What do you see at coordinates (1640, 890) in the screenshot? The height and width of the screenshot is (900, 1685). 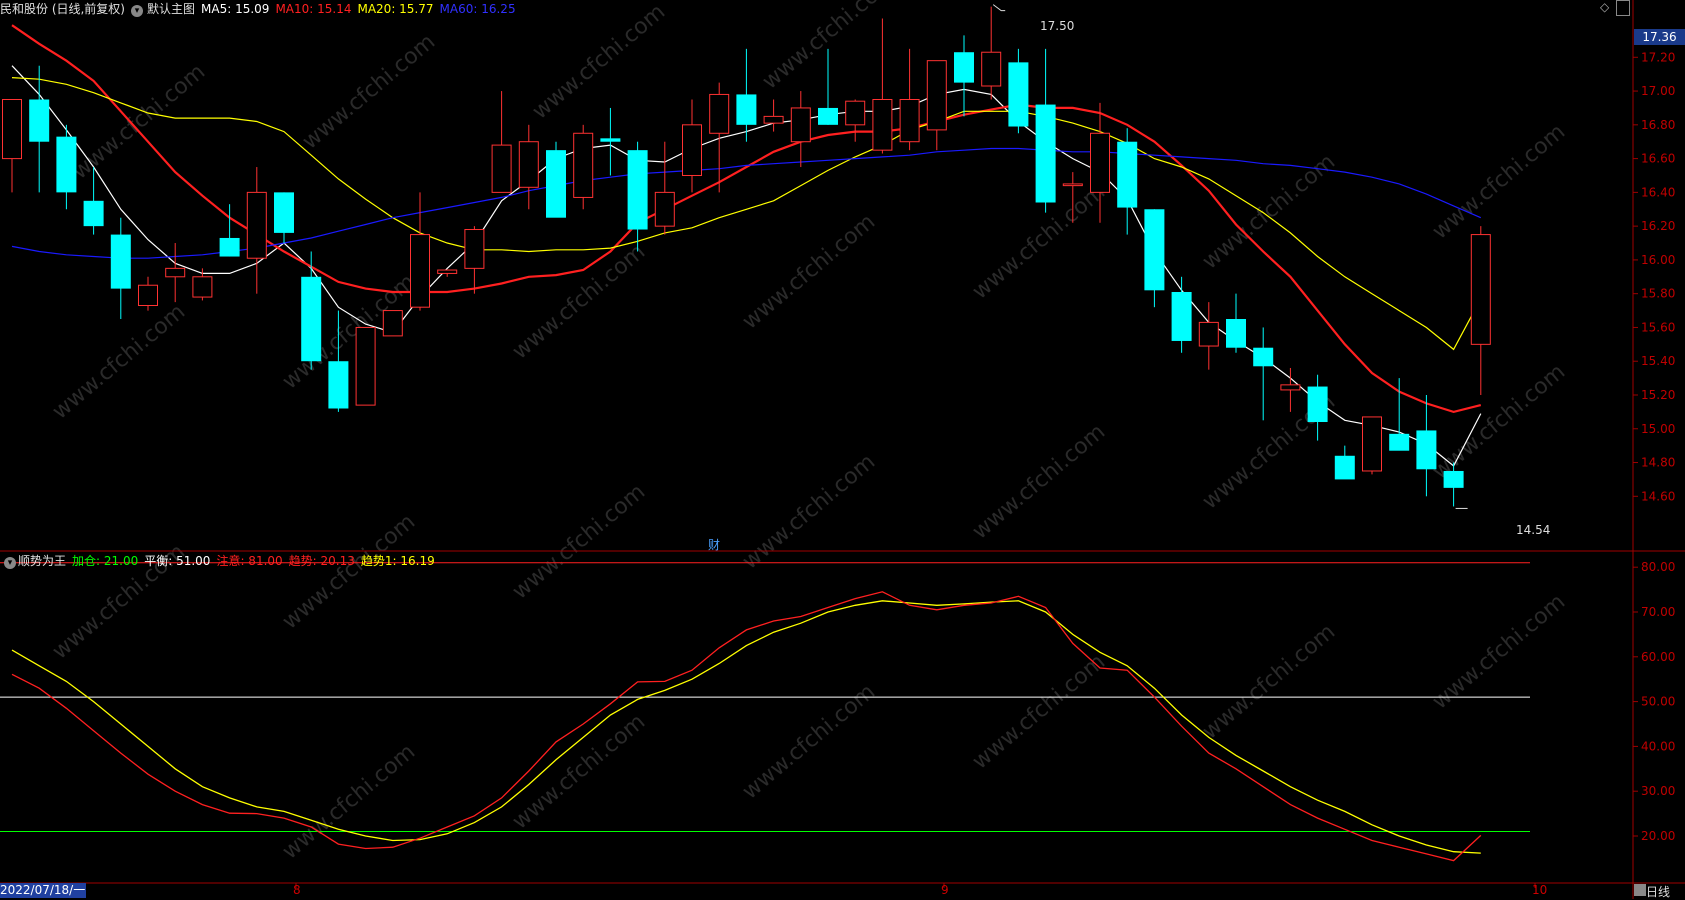 I see `scroll-button` at bounding box center [1640, 890].